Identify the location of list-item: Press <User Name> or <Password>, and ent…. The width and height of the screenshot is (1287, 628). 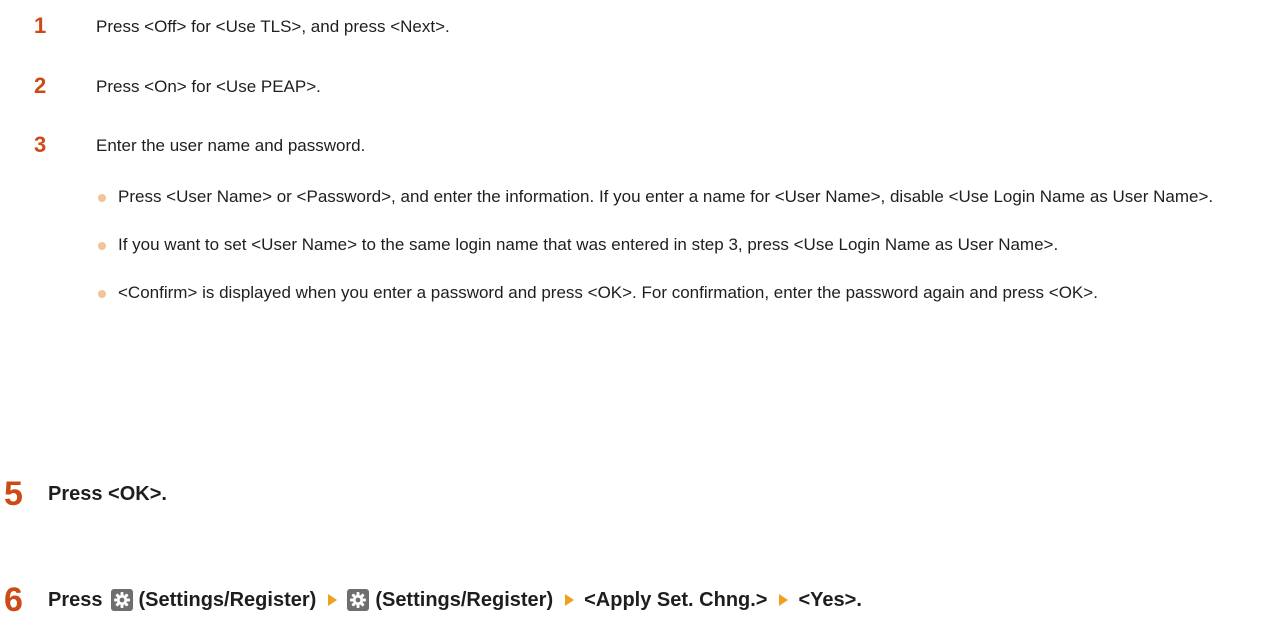
(686, 197).